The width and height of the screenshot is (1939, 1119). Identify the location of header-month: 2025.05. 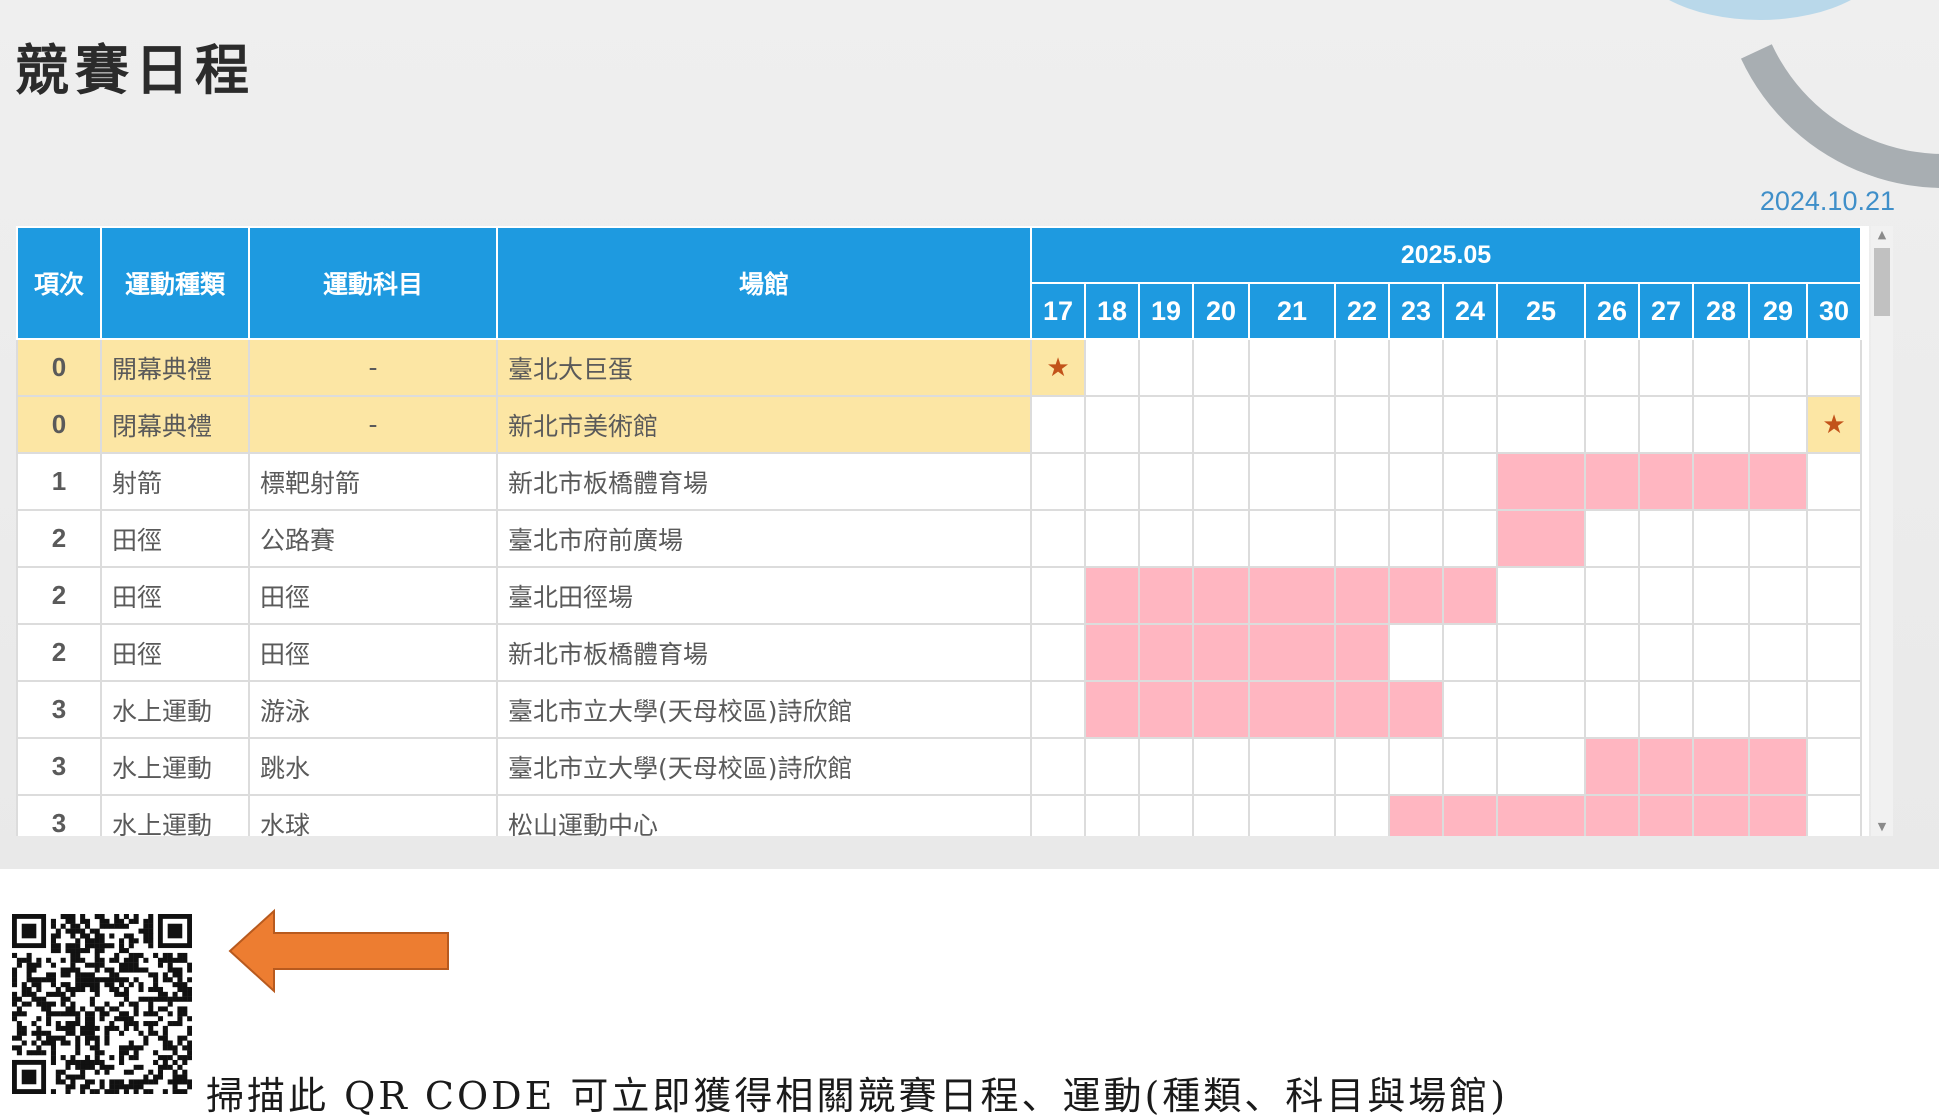
(1446, 255).